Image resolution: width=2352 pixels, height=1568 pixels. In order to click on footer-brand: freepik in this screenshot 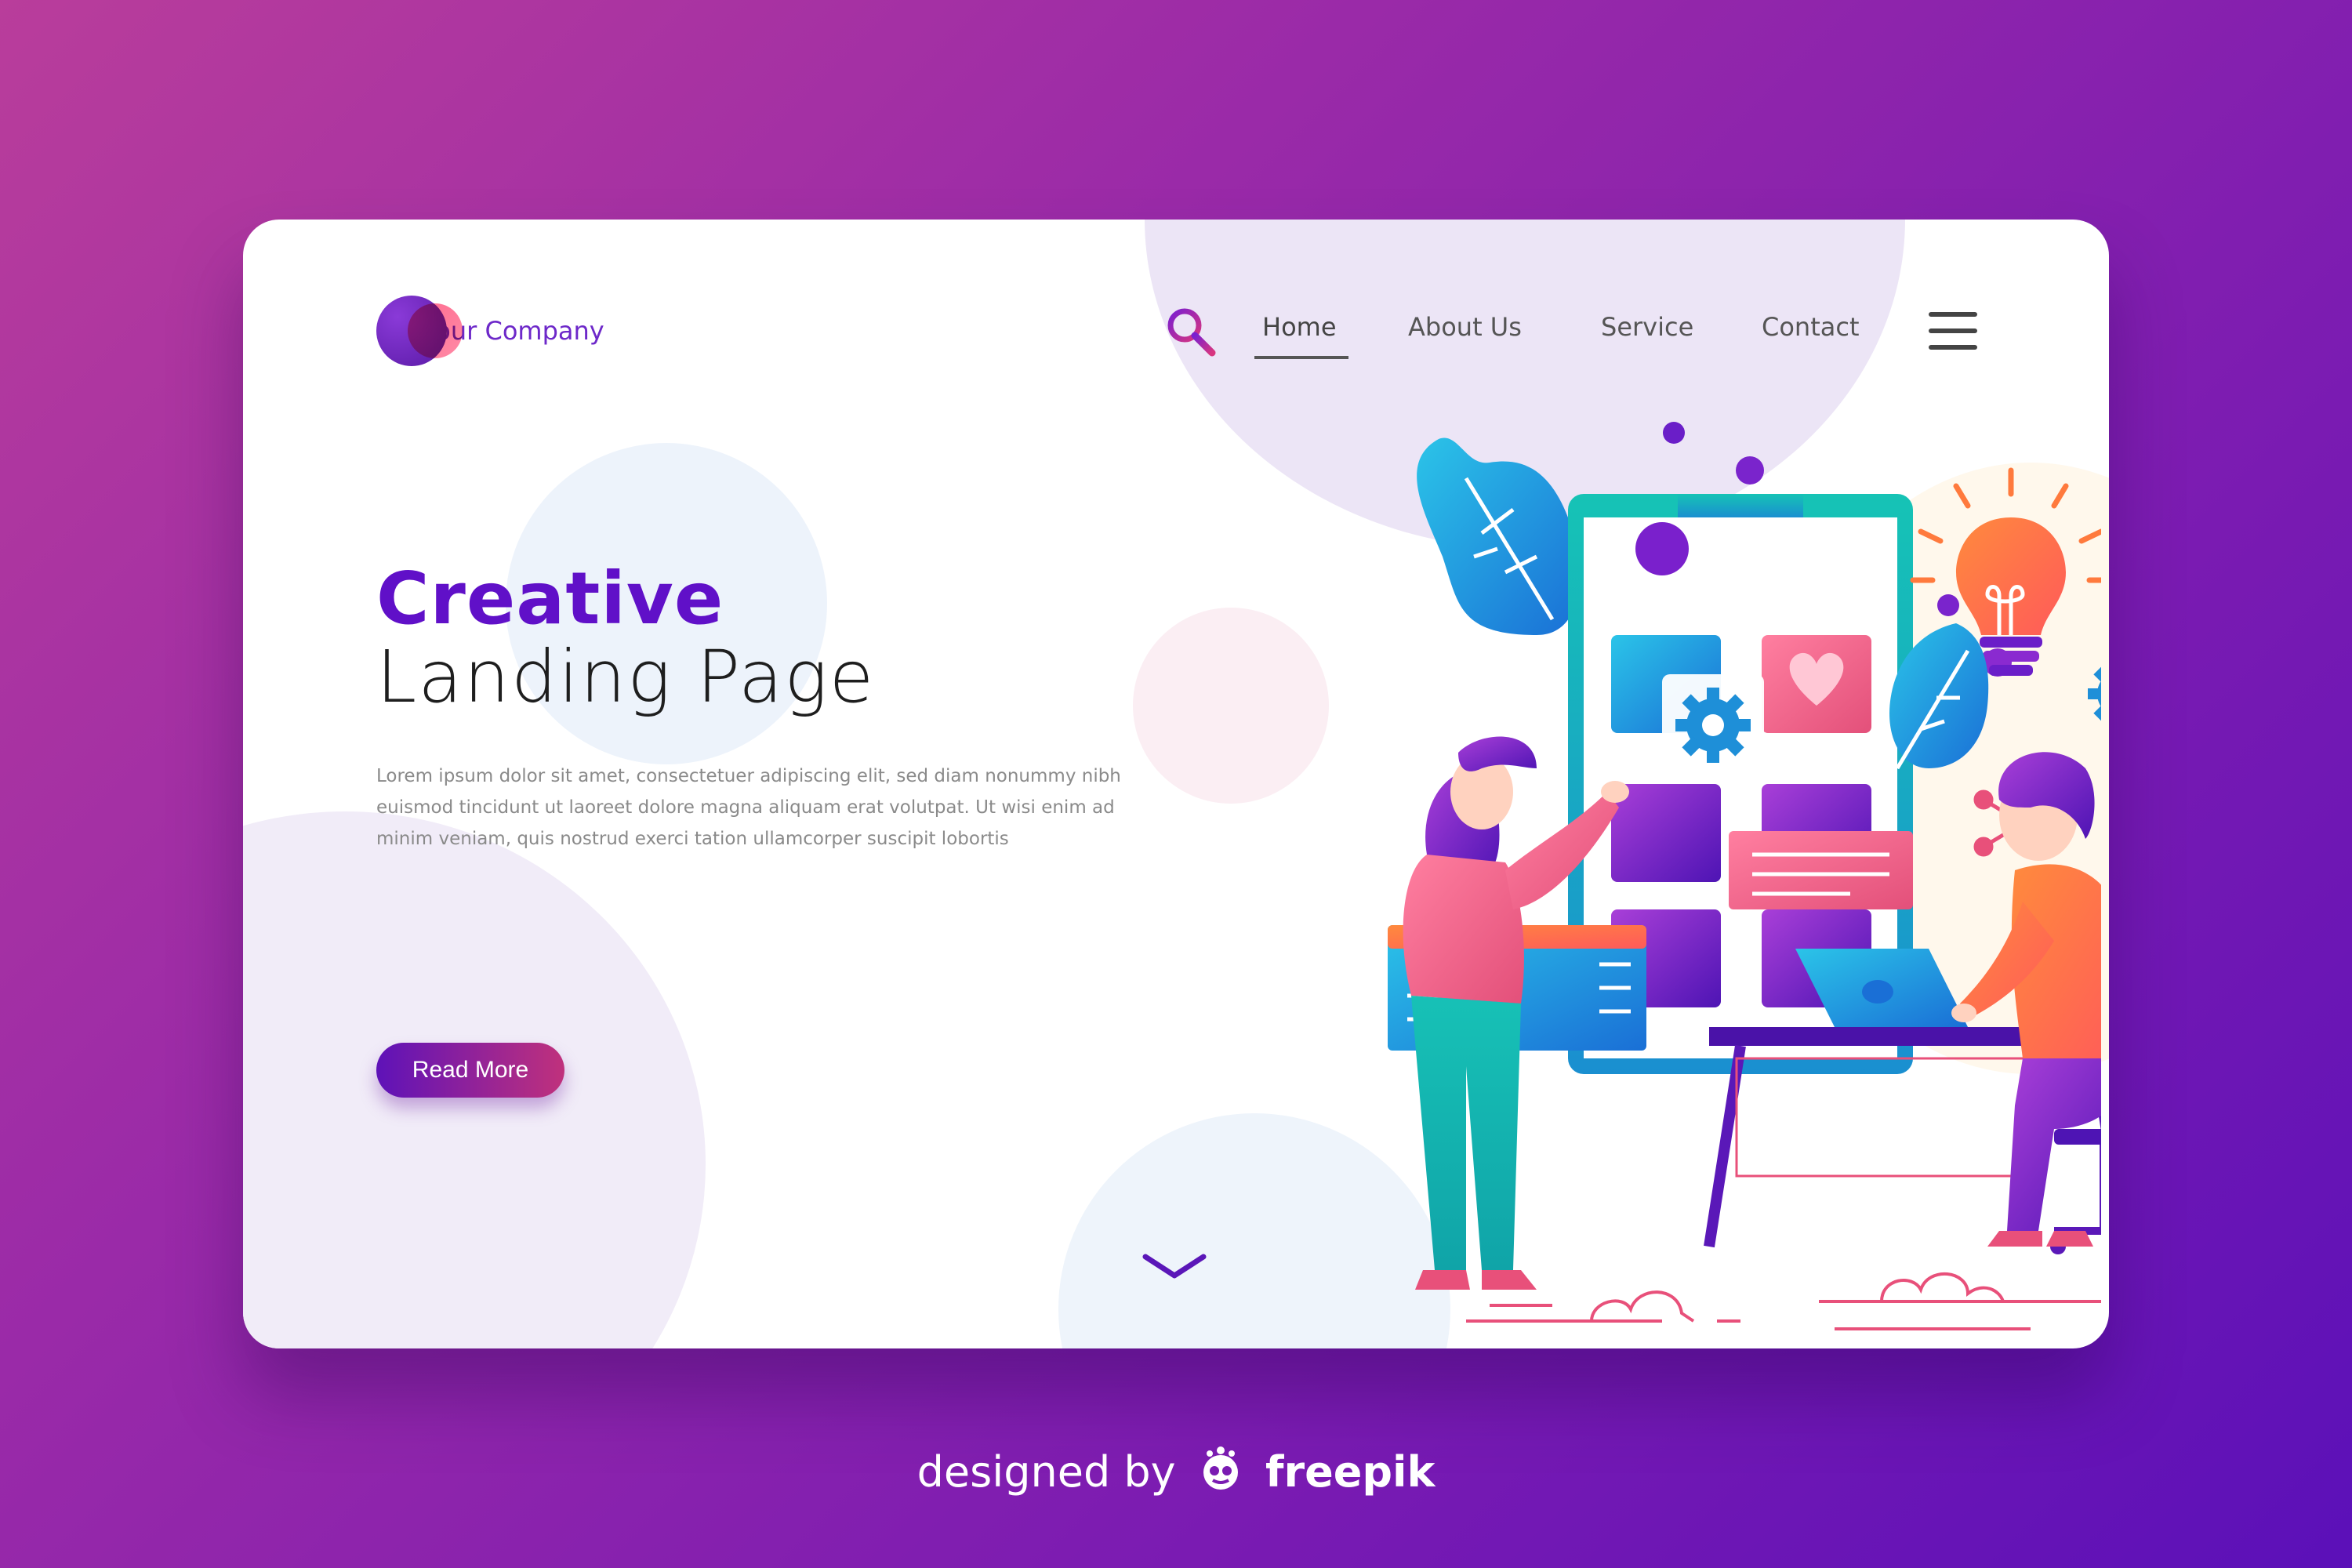, I will do `click(1350, 1472)`.